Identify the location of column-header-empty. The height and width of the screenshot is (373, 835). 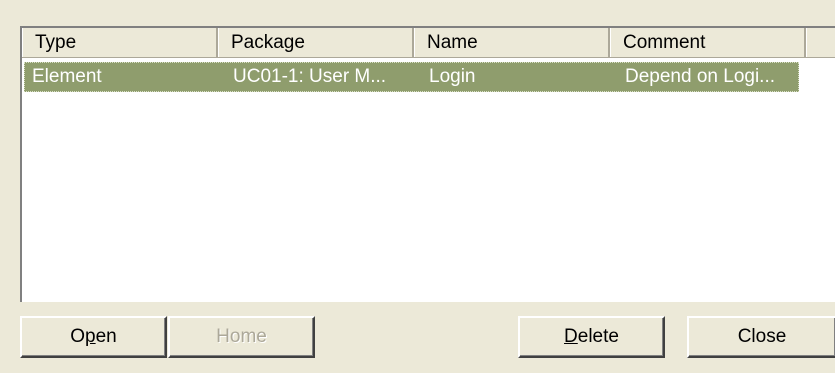
(820, 42).